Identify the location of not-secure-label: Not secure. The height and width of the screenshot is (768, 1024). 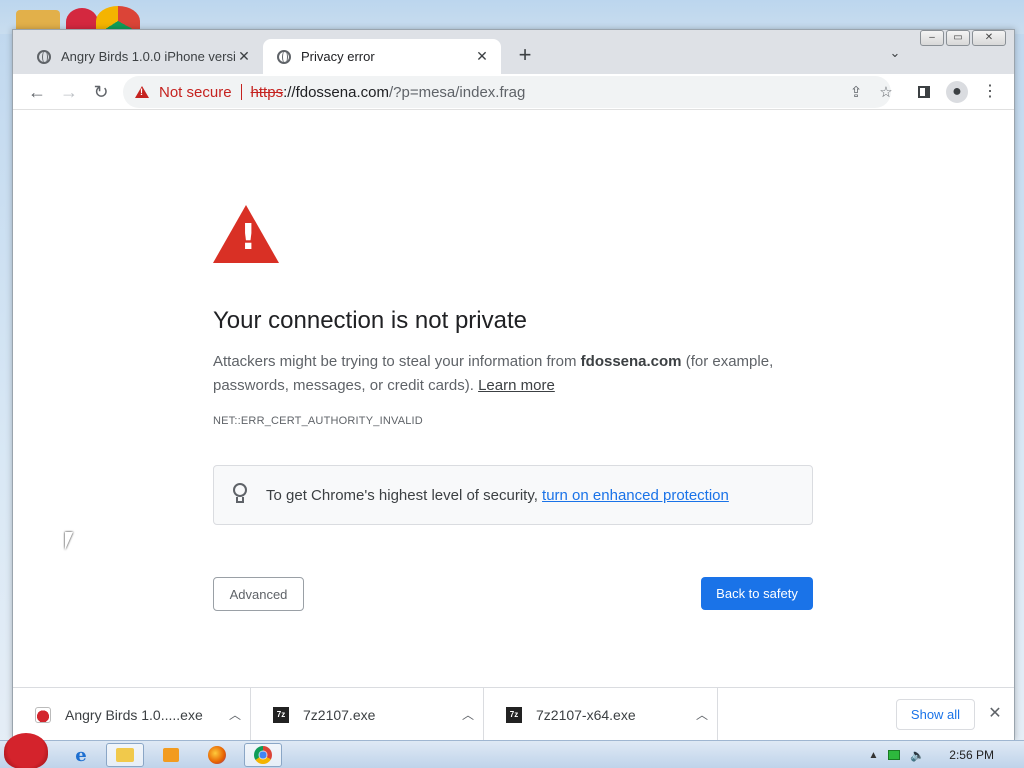
(195, 92).